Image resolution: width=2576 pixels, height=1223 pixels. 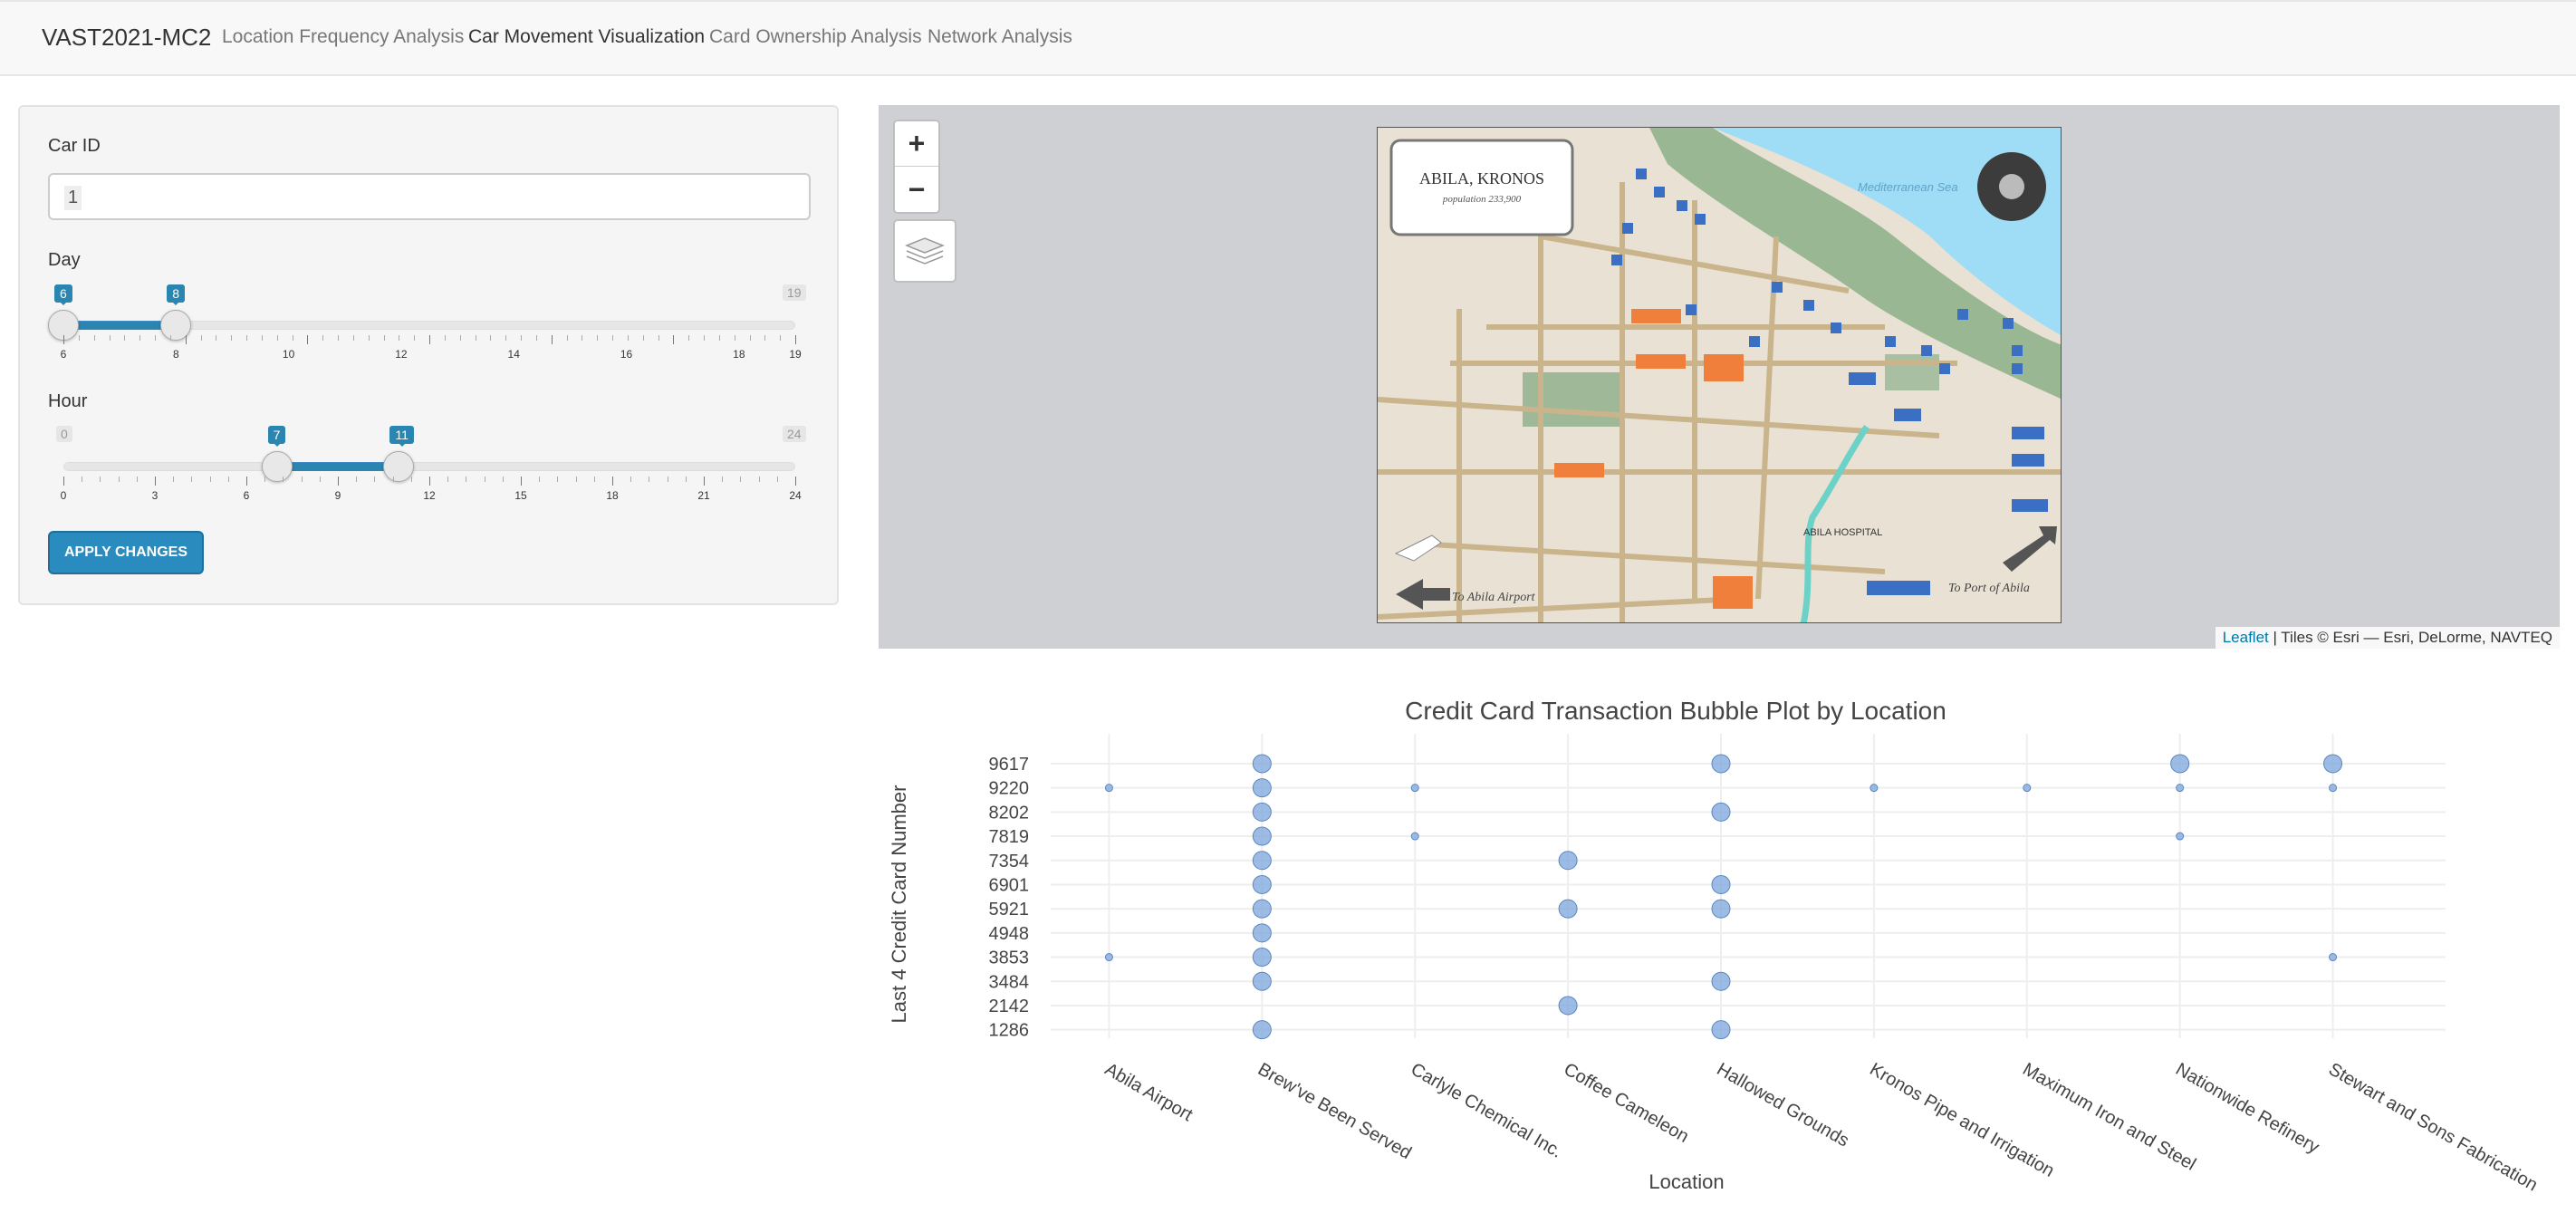 I want to click on layers-control-button, so click(x=924, y=251).